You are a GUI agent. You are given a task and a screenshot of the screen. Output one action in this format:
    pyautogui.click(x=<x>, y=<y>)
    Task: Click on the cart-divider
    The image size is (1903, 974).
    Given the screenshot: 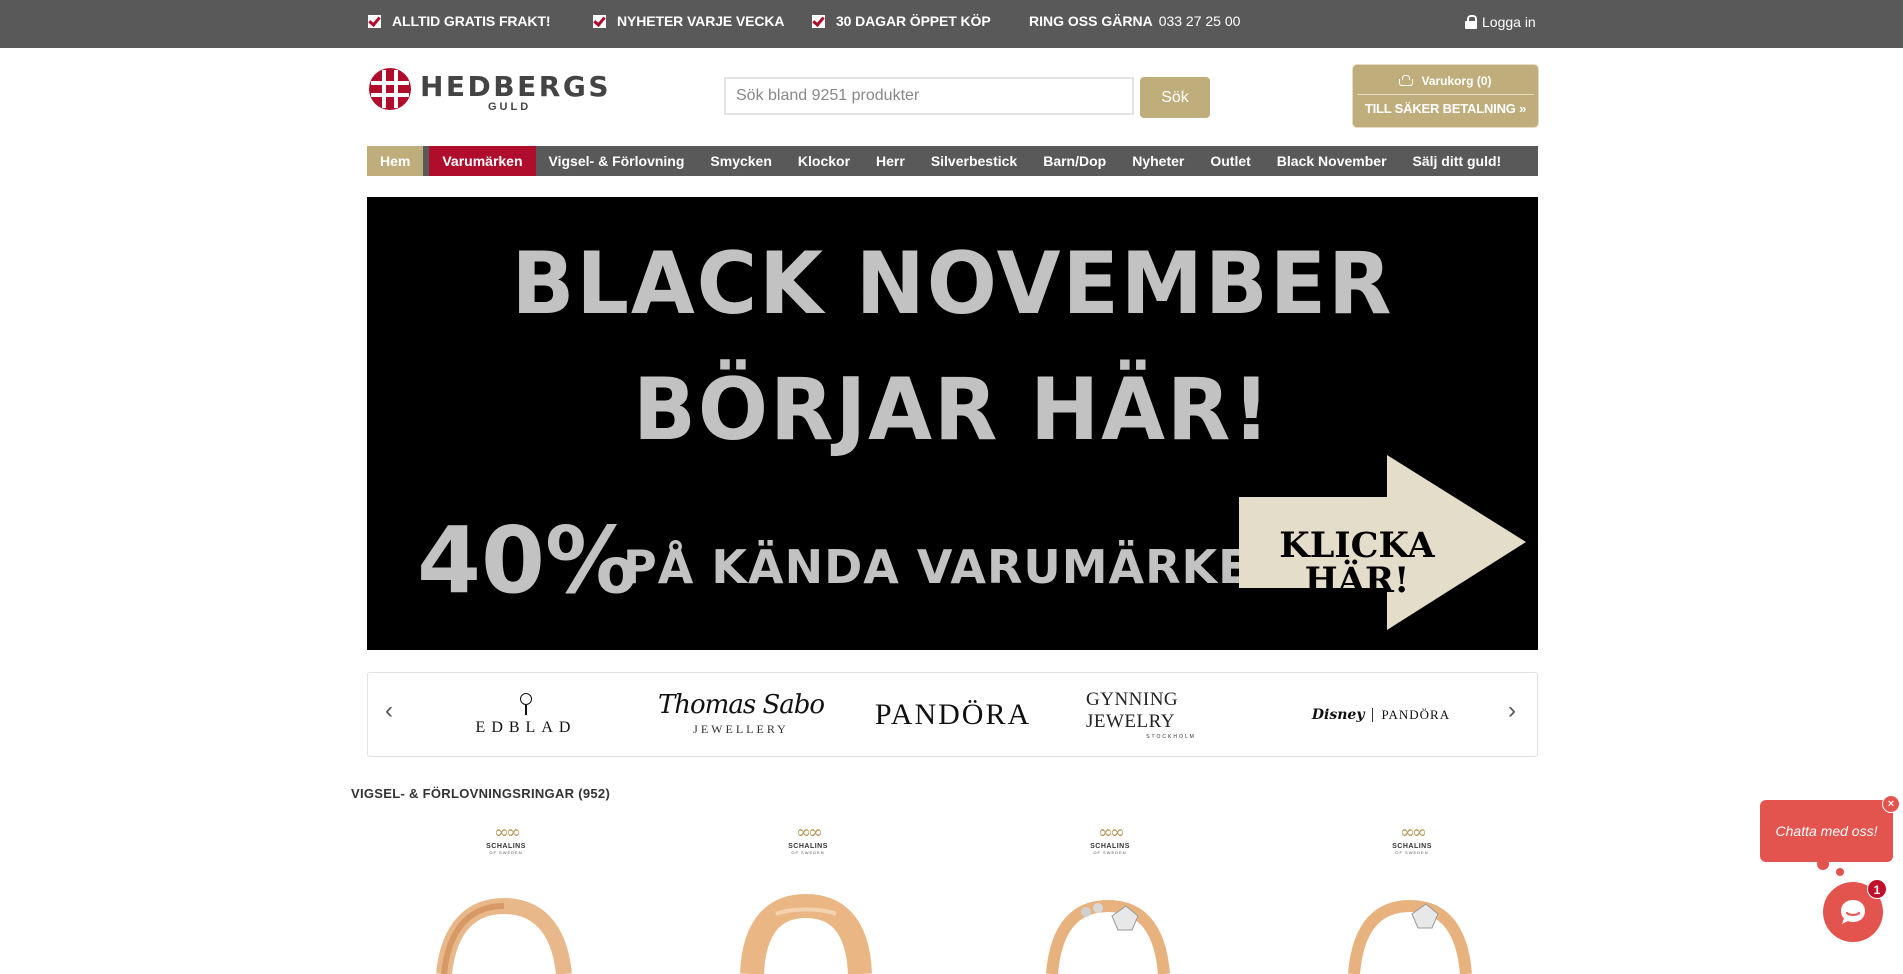 What is the action you would take?
    pyautogui.click(x=1445, y=94)
    